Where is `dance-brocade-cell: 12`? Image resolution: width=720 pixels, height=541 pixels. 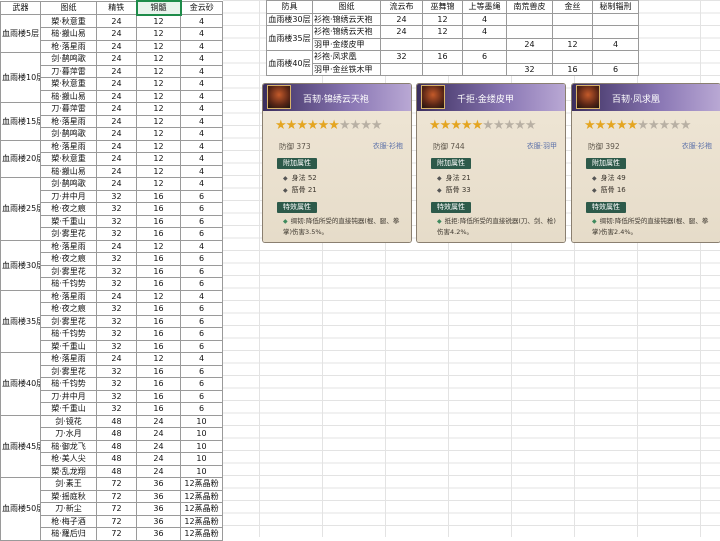 dance-brocade-cell: 12 is located at coordinates (442, 19).